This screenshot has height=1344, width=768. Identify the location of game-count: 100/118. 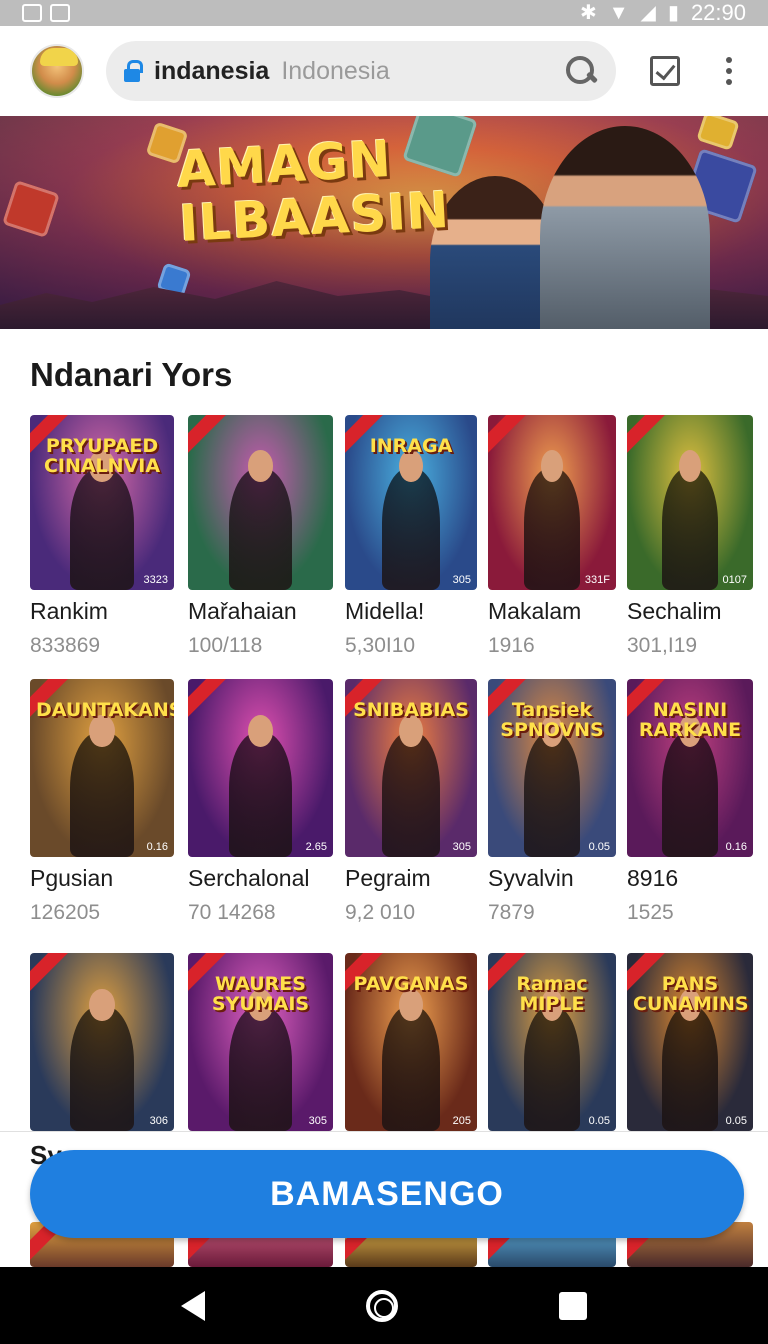
(225, 645).